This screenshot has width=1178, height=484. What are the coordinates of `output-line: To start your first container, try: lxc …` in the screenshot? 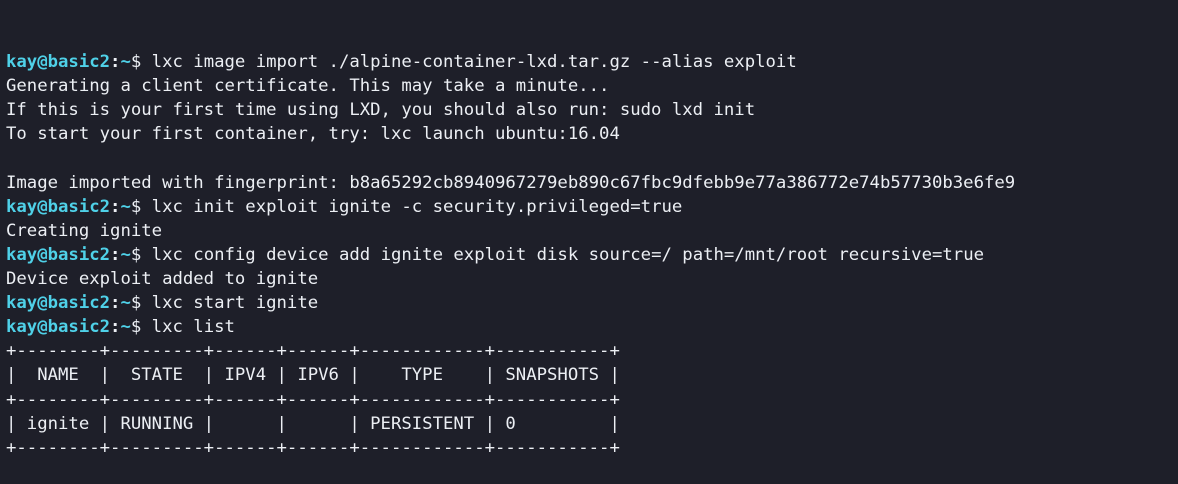 It's located at (591, 134).